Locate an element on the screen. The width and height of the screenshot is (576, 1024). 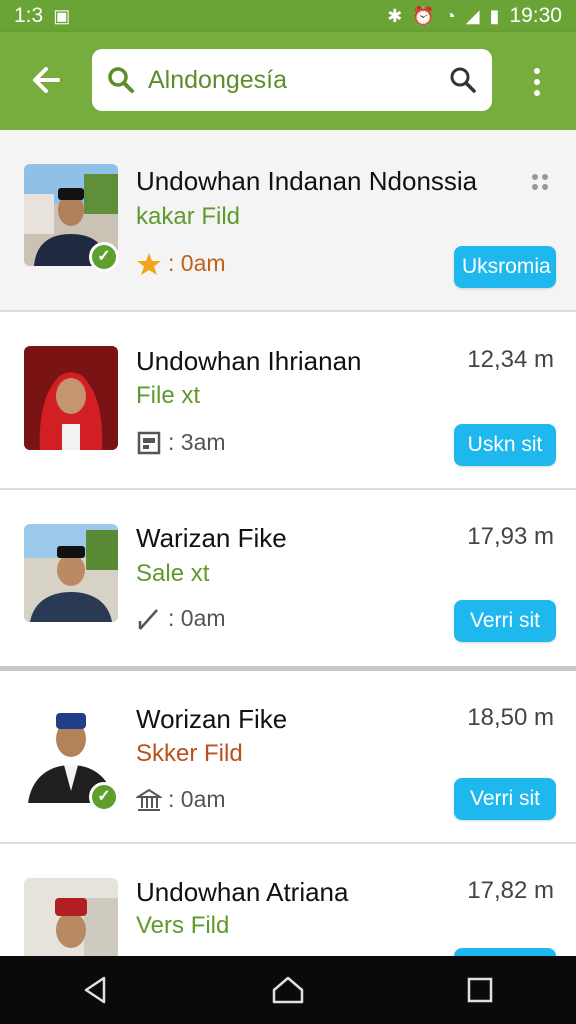
item-meta-text: : 3am is located at coordinates (197, 442).